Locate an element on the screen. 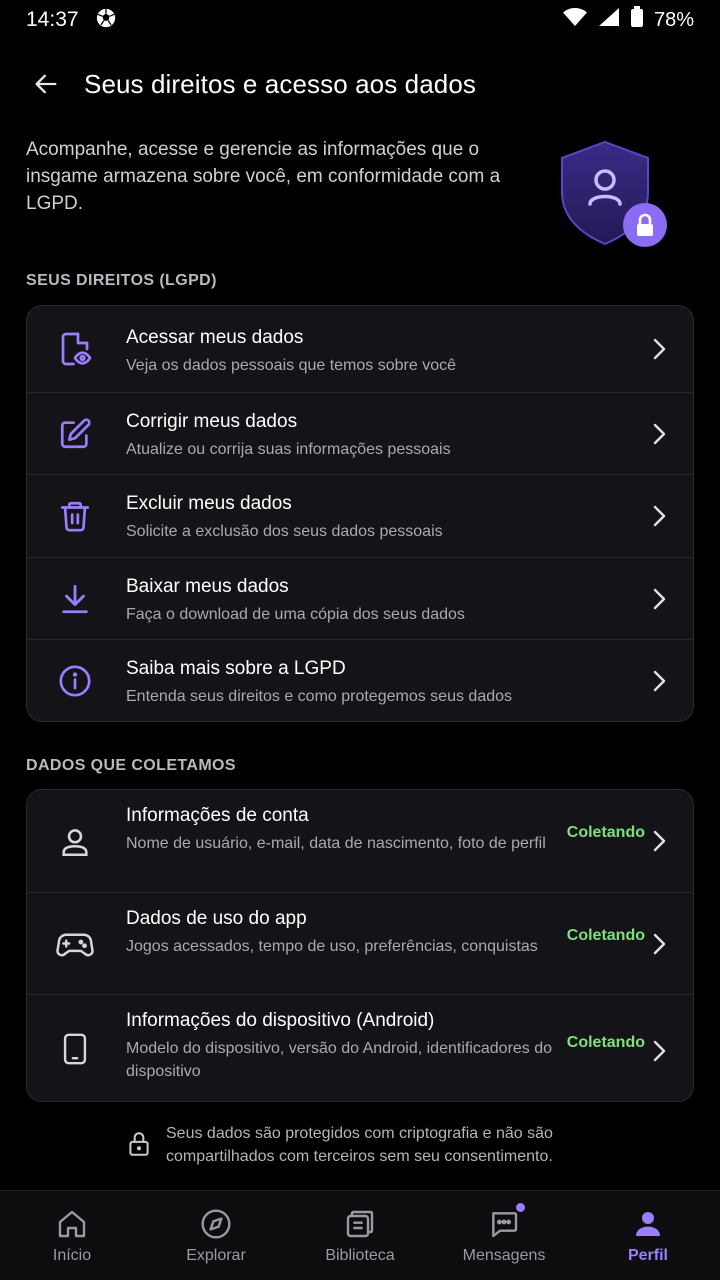 This screenshot has width=720, height=1280. nav-label: Perfil is located at coordinates (647, 1255).